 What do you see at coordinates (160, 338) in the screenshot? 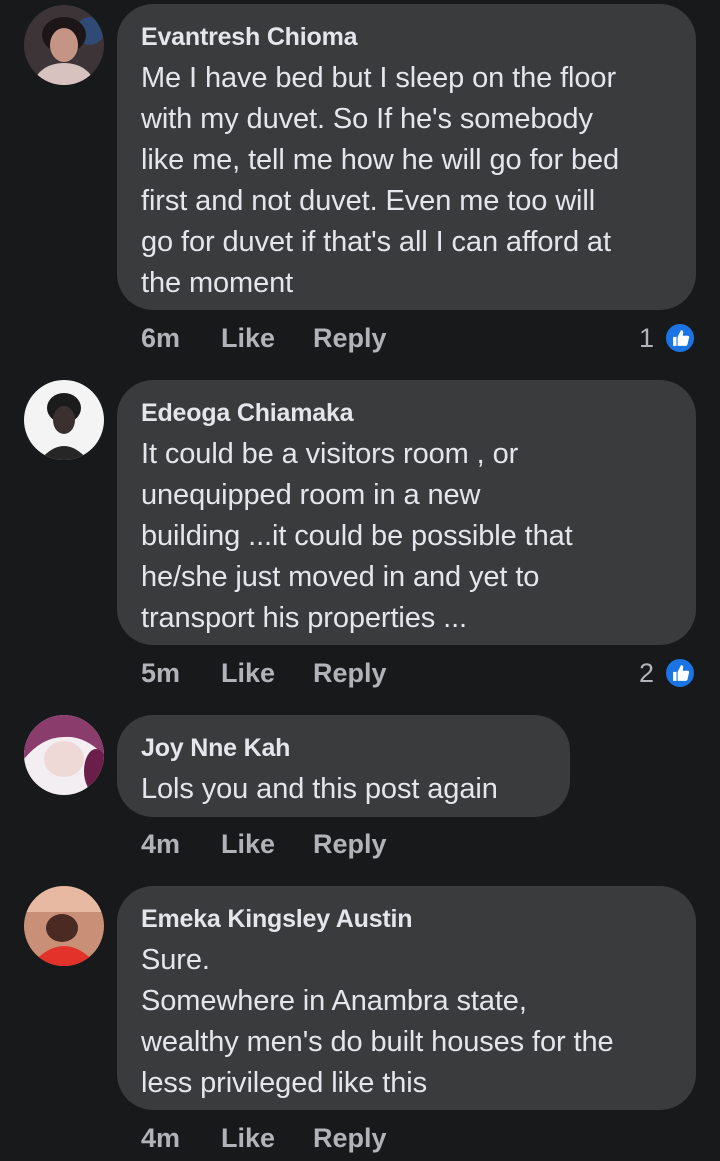
I see `comment-time: 6m` at bounding box center [160, 338].